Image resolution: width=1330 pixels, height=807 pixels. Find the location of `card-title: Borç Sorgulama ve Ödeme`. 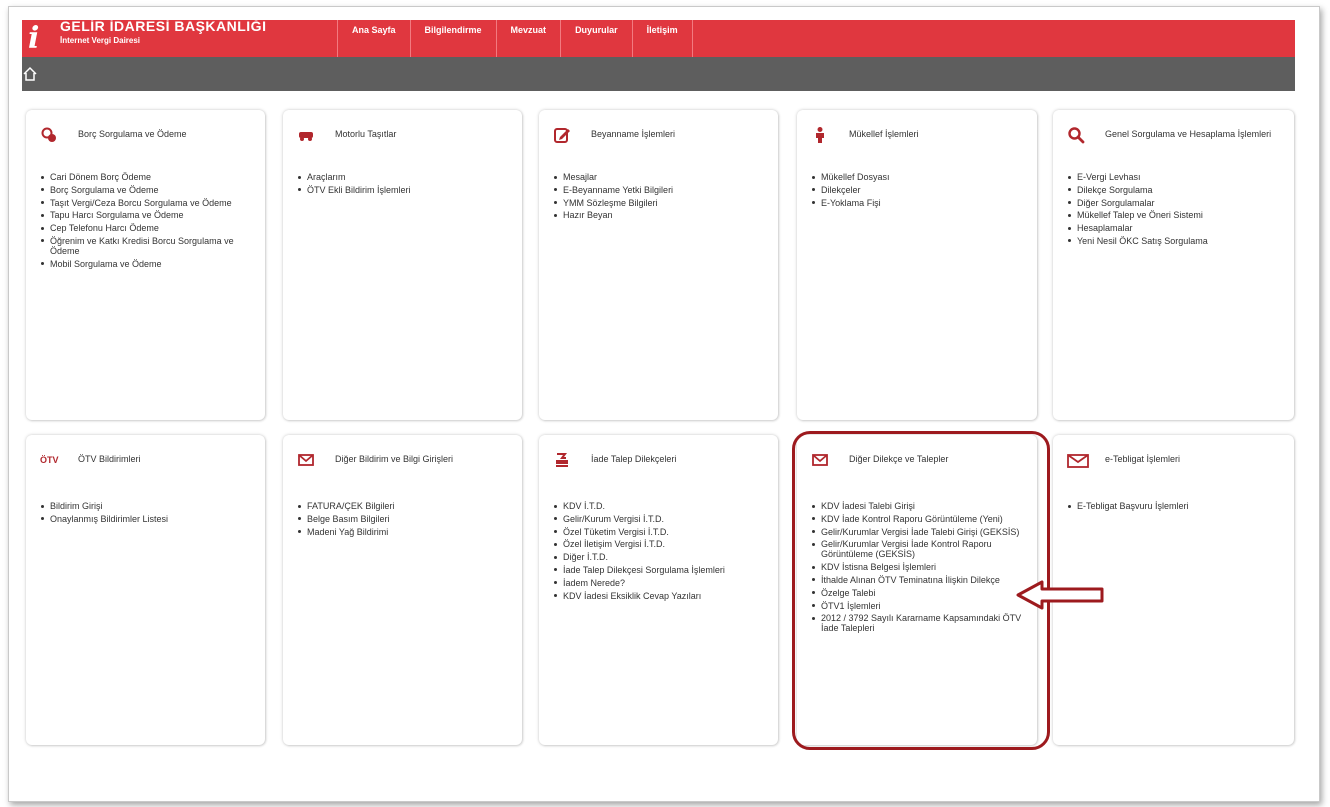

card-title: Borç Sorgulama ve Ödeme is located at coordinates (132, 134).